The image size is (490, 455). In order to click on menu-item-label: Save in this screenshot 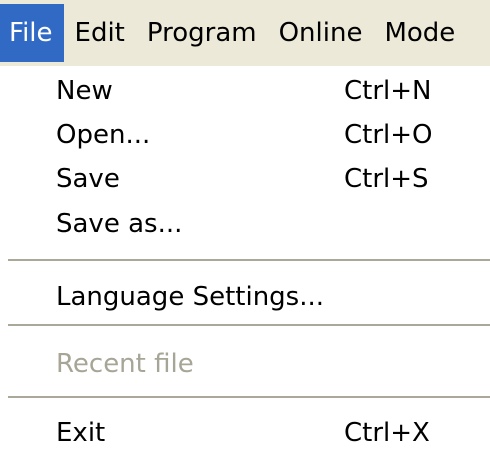, I will do `click(88, 179)`.